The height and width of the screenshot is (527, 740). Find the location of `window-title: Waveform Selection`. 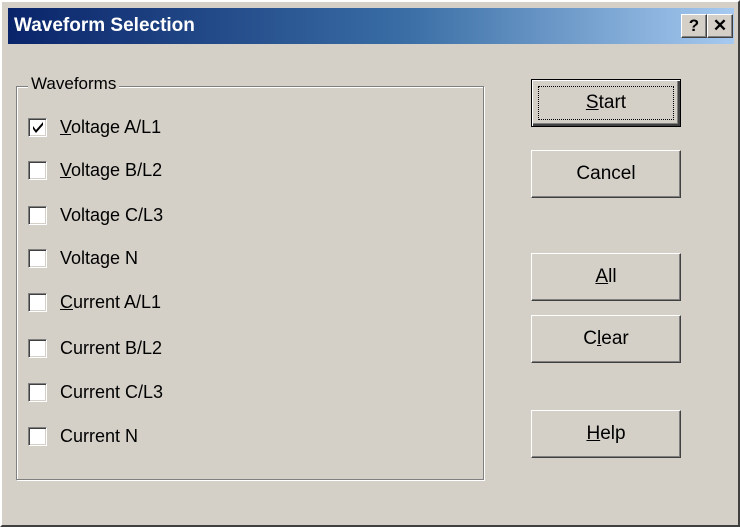

window-title: Waveform Selection is located at coordinates (104, 25).